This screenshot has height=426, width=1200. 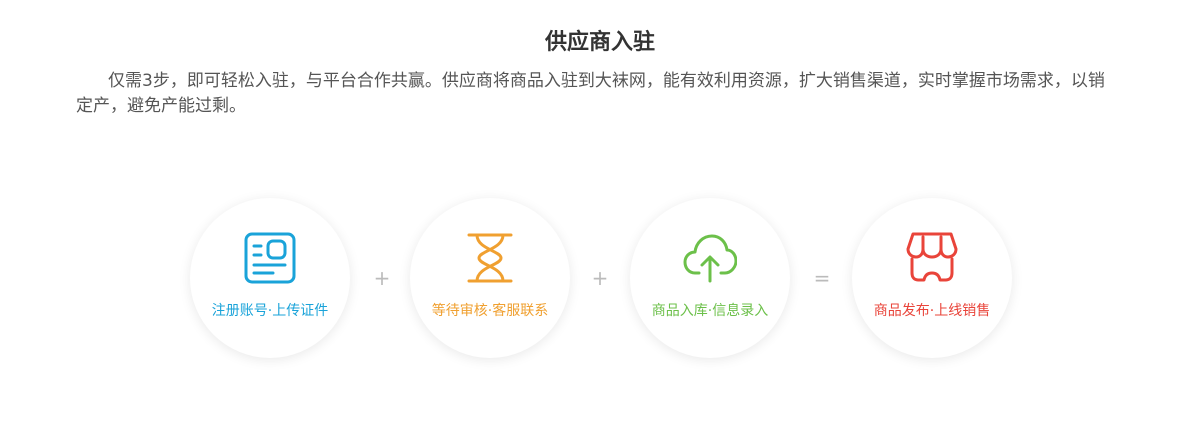 I want to click on step-register: 注册账号·上传证件, so click(x=270, y=278).